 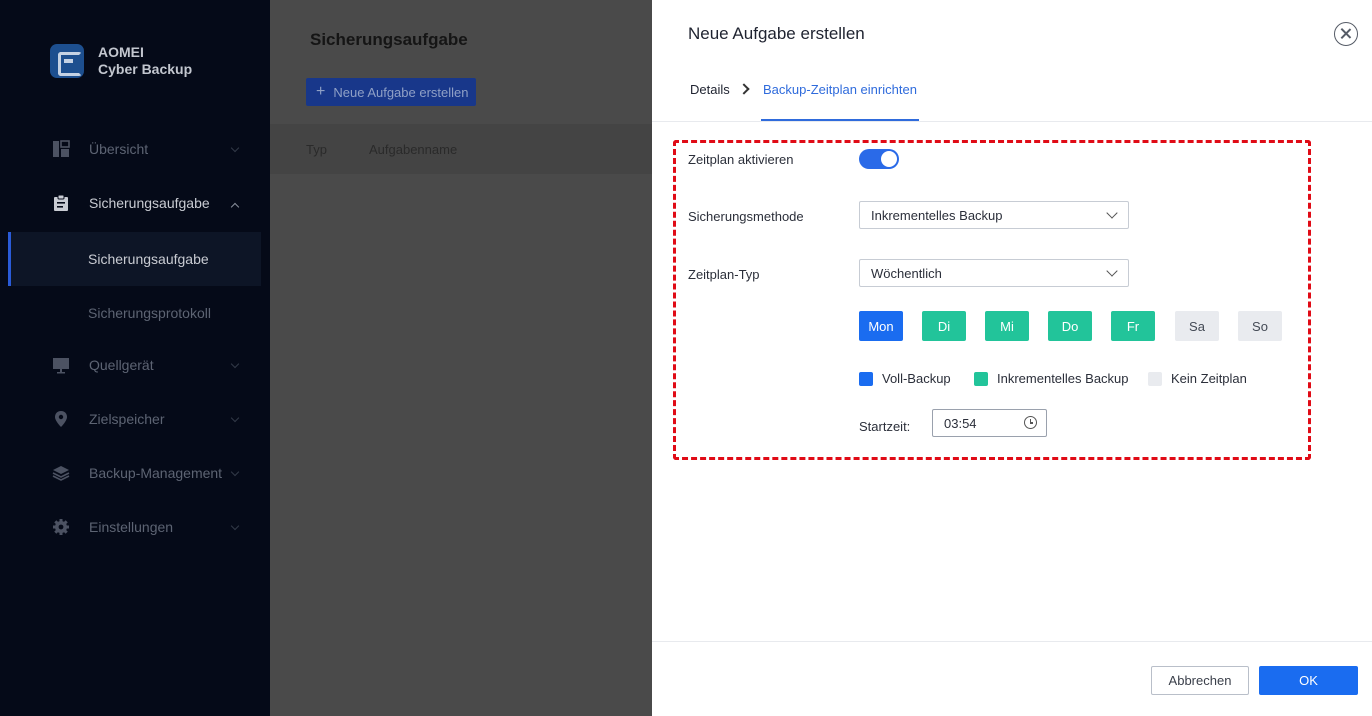 What do you see at coordinates (156, 473) in the screenshot?
I see `sidebar-item-label: Backup-Management` at bounding box center [156, 473].